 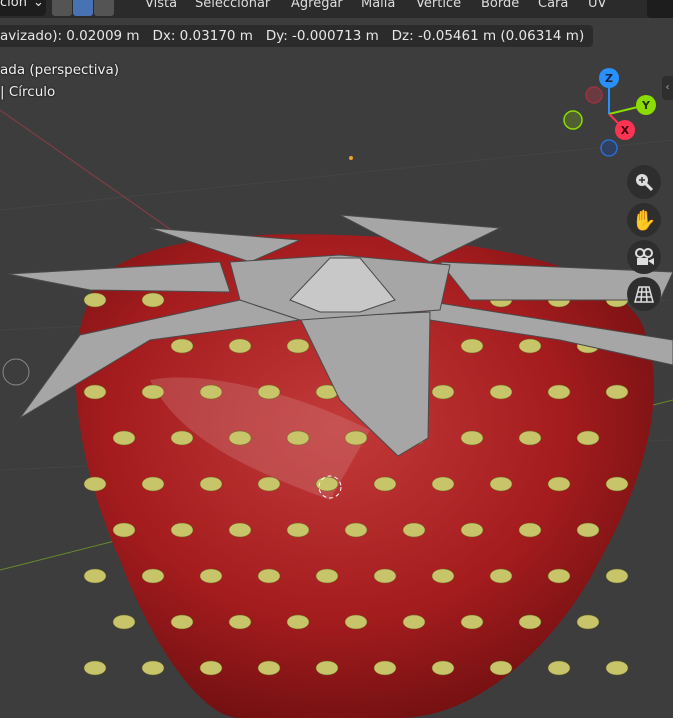 I want to click on vertex-select-button, so click(x=62, y=8).